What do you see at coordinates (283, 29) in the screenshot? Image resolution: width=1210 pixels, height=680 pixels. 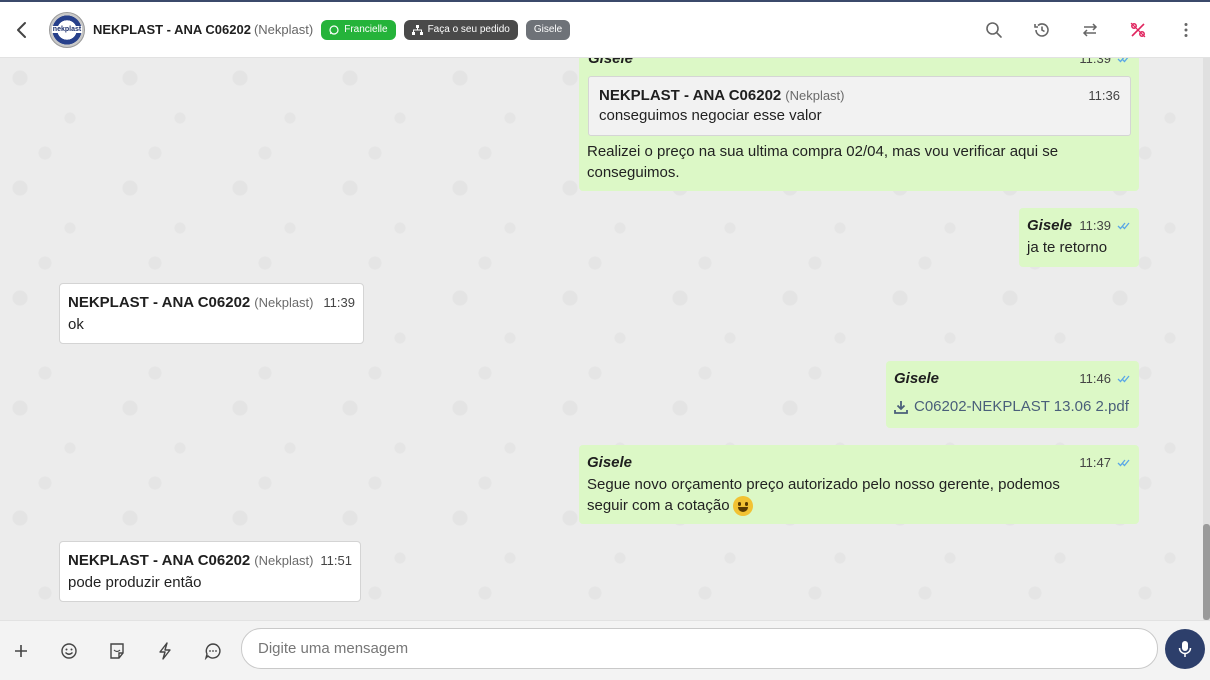 I see `contact-company: (Nekplast)` at bounding box center [283, 29].